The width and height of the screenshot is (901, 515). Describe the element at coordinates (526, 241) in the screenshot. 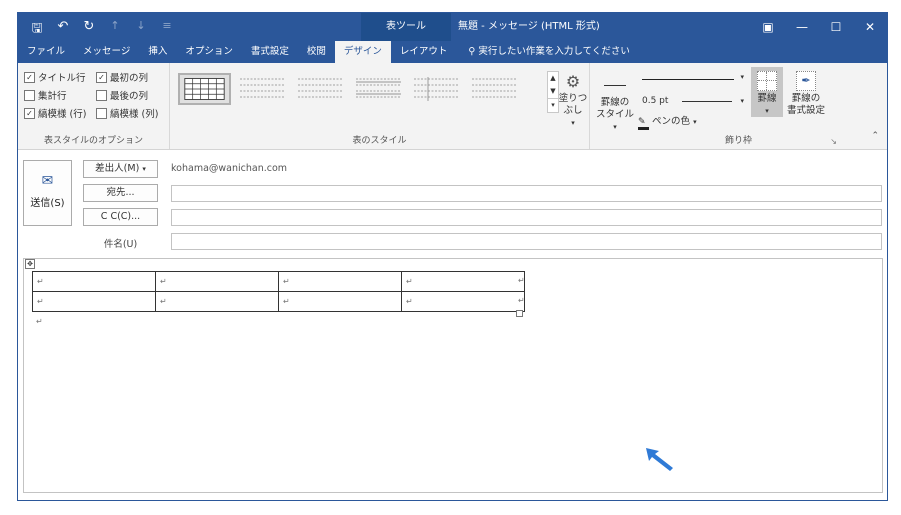

I see `subject-field` at that location.